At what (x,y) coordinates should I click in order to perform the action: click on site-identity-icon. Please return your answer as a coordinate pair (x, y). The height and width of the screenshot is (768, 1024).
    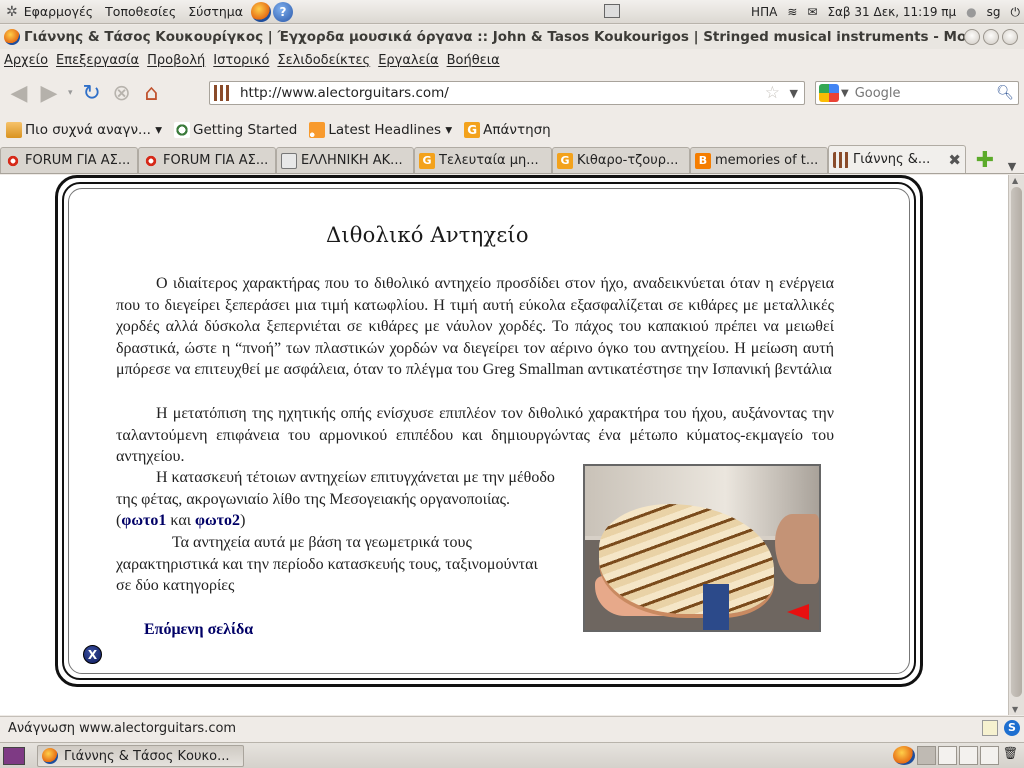
    Looking at the image, I should click on (224, 93).